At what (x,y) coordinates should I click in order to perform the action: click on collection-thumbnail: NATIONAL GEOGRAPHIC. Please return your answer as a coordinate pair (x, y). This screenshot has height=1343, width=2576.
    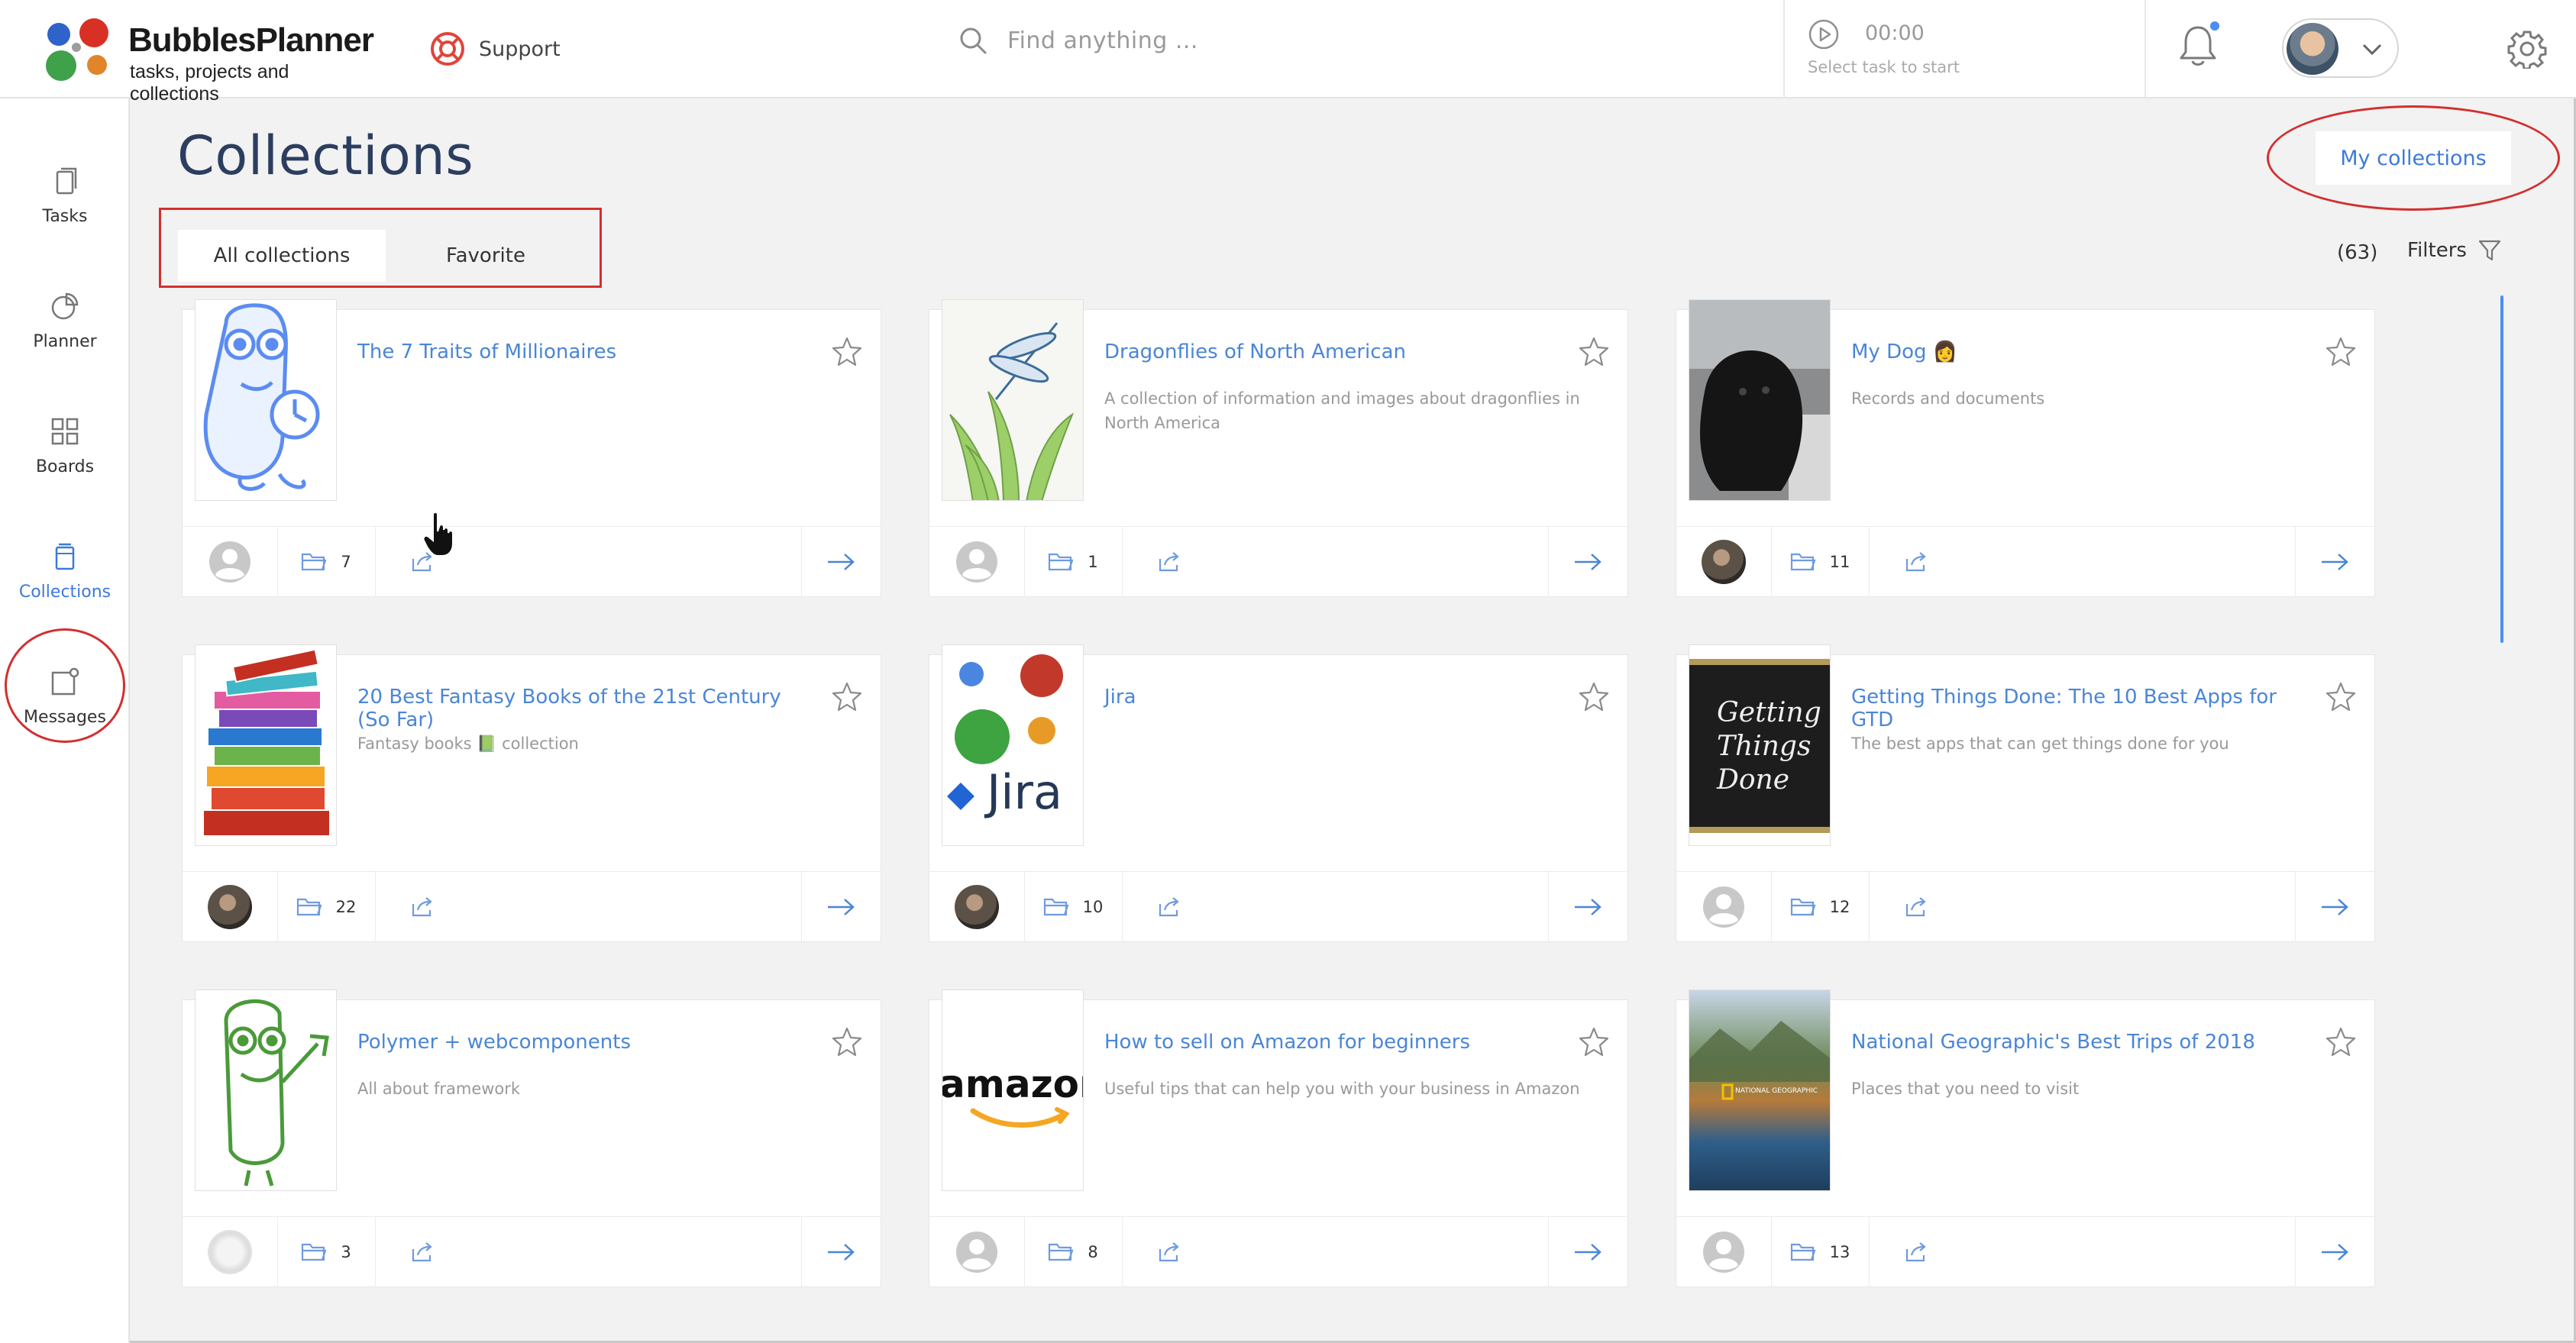
    Looking at the image, I should click on (1760, 1090).